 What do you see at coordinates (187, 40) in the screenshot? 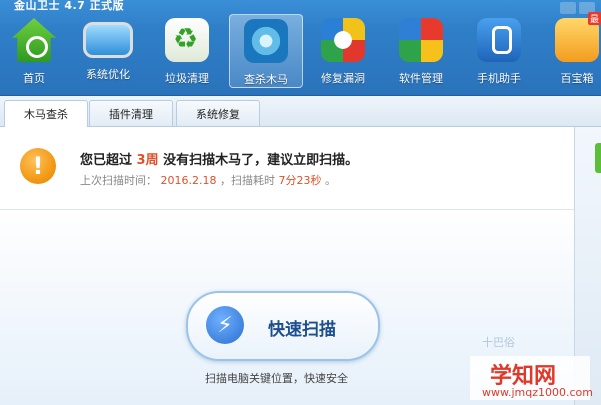
I see `recycle-icon` at bounding box center [187, 40].